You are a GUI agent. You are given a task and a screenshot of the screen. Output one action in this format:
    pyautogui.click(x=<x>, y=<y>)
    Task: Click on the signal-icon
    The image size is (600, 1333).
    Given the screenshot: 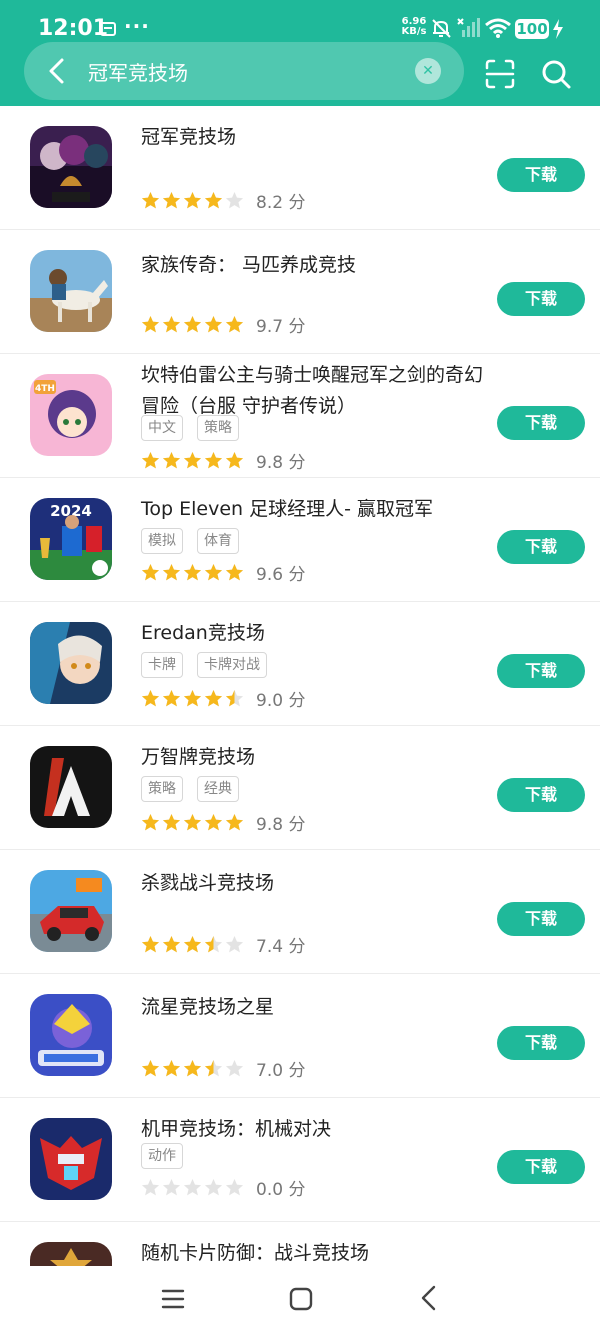 What is the action you would take?
    pyautogui.click(x=468, y=27)
    